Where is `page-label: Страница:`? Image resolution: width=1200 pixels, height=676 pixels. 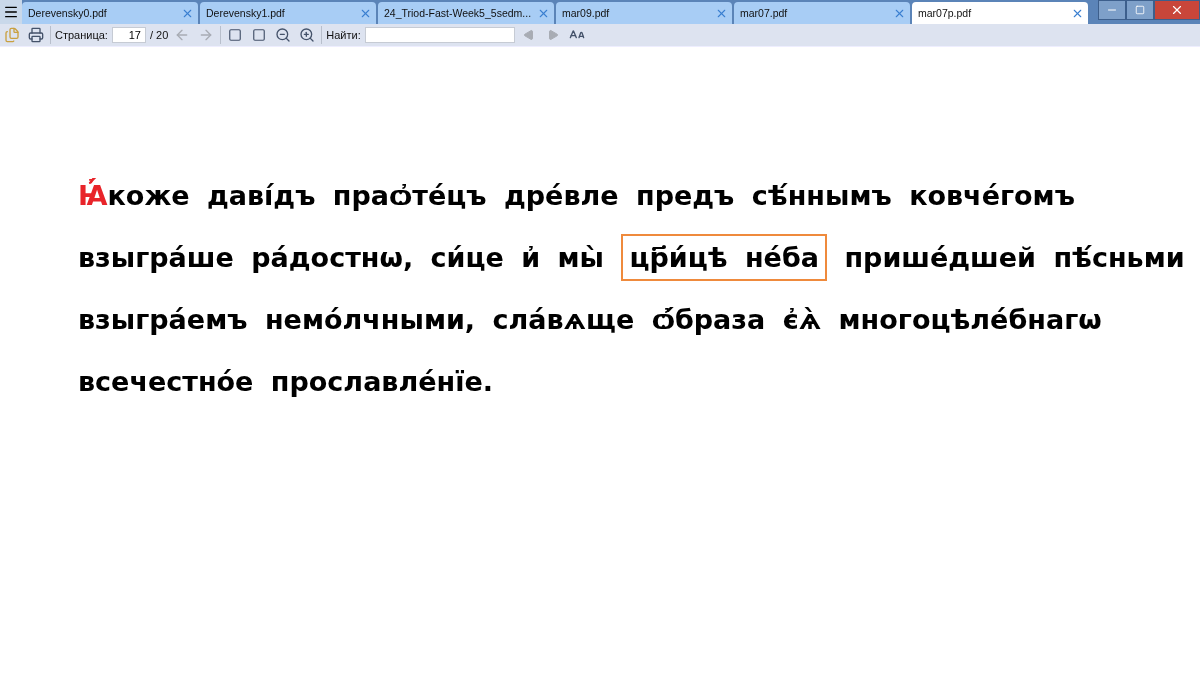 page-label: Страница: is located at coordinates (81, 35).